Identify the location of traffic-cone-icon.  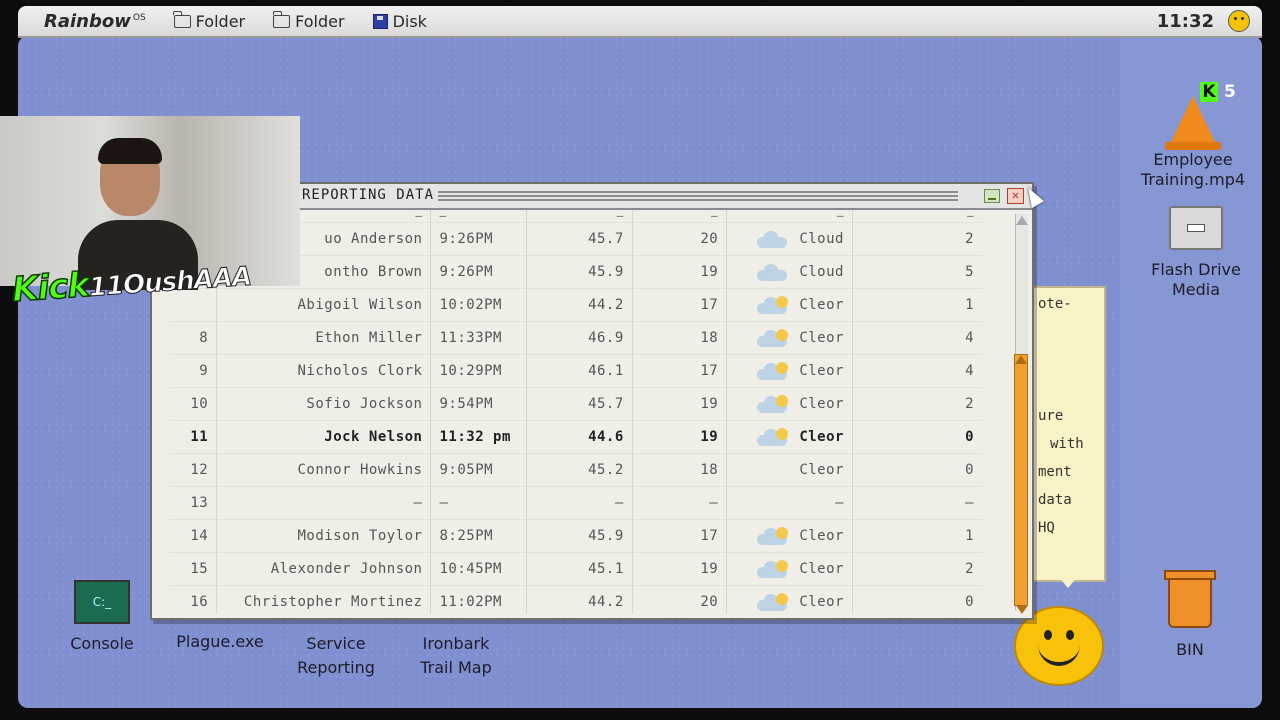
(1193, 119).